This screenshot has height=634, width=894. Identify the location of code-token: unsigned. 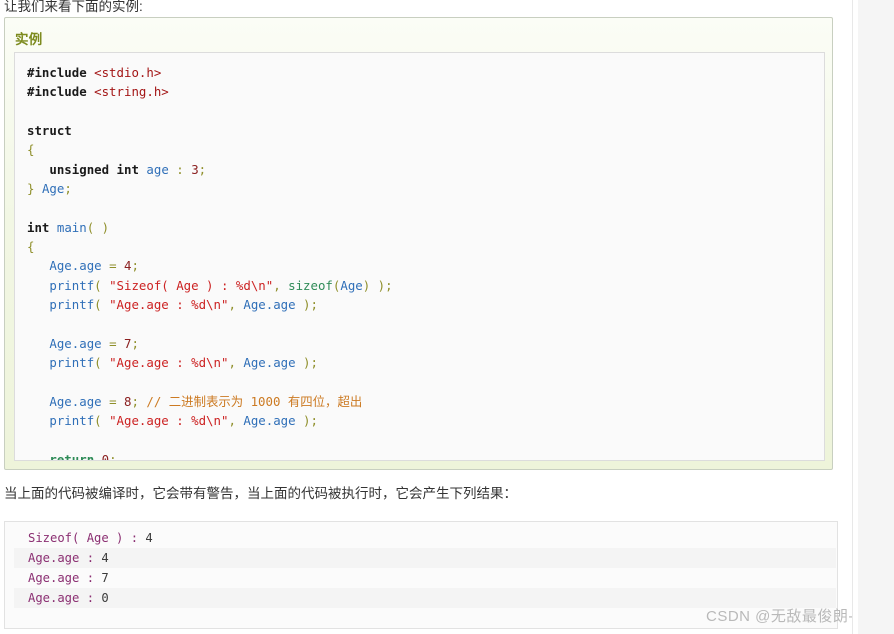
(79, 169).